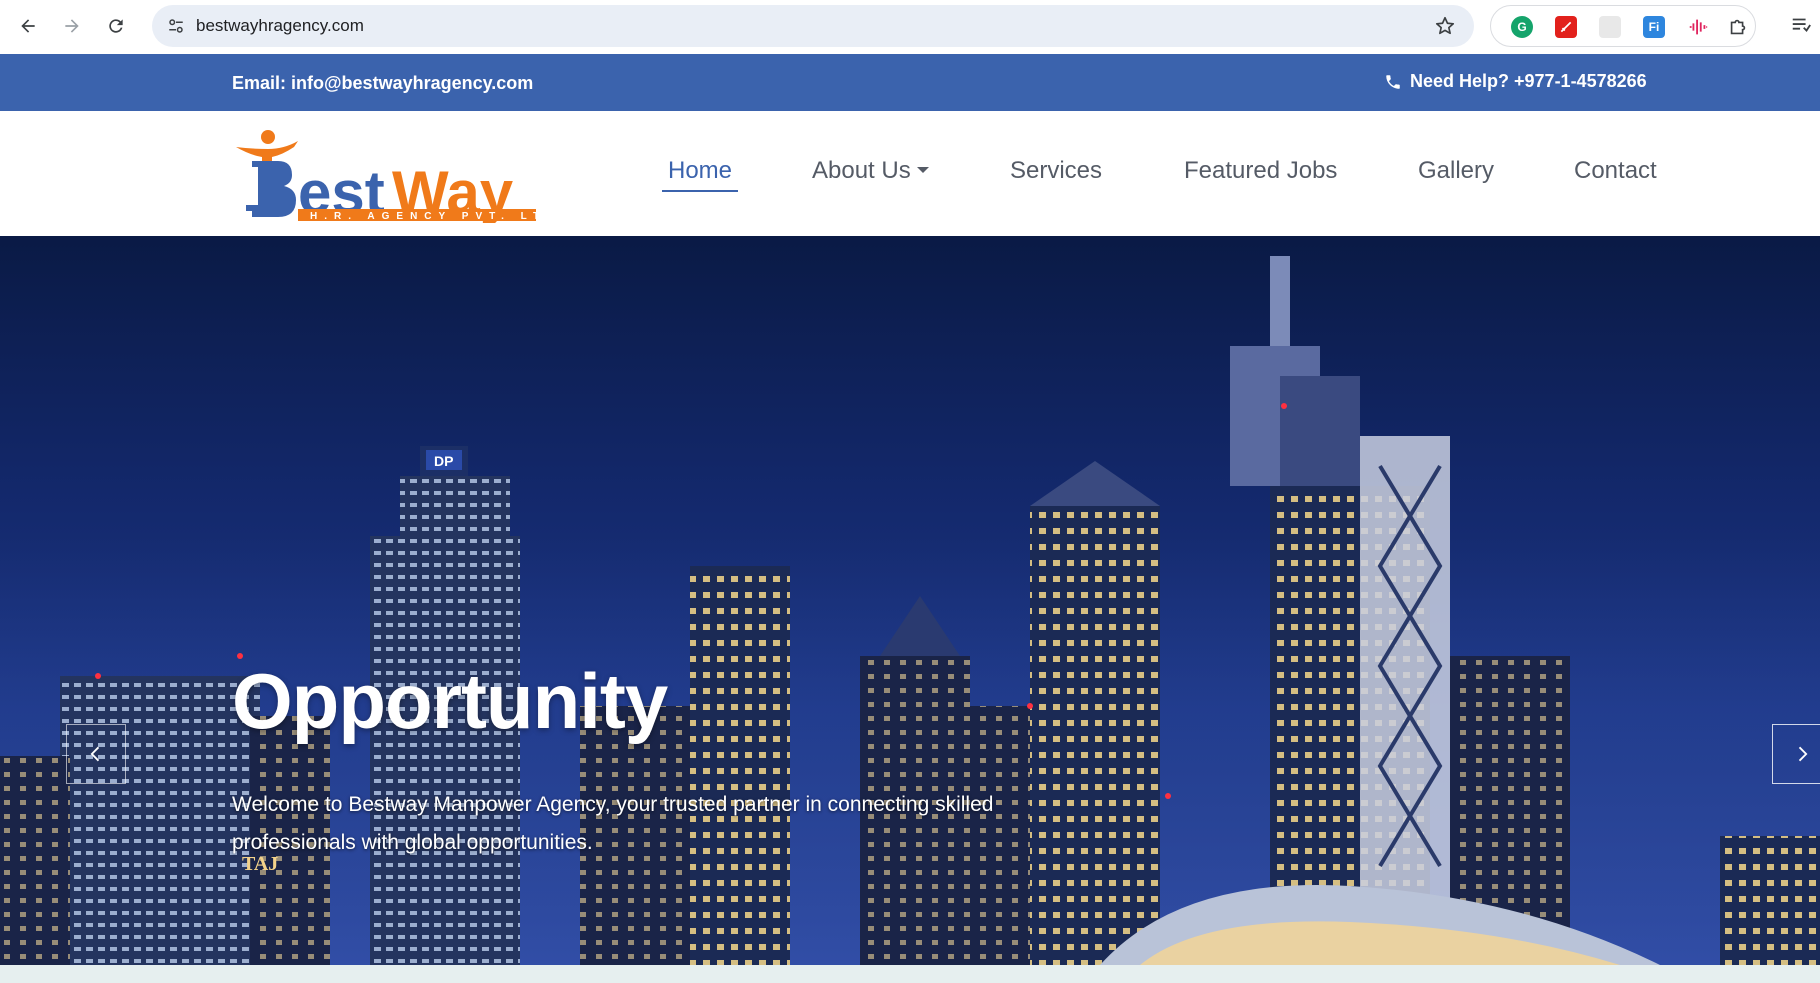 Image resolution: width=1820 pixels, height=983 pixels. I want to click on arrow-left-icon, so click(28, 26).